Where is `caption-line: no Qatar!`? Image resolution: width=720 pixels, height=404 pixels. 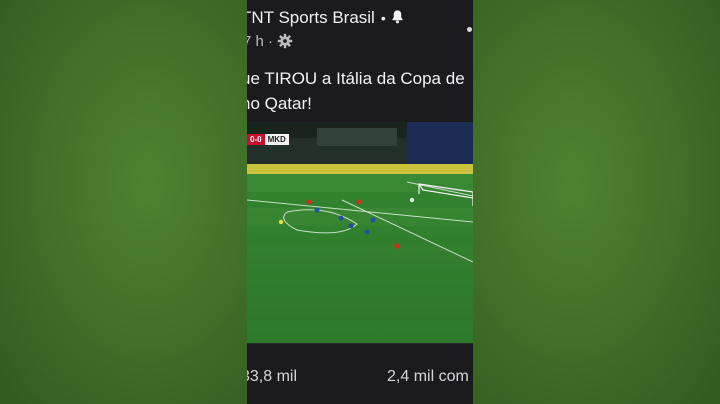
caption-line: no Qatar! is located at coordinates (279, 103).